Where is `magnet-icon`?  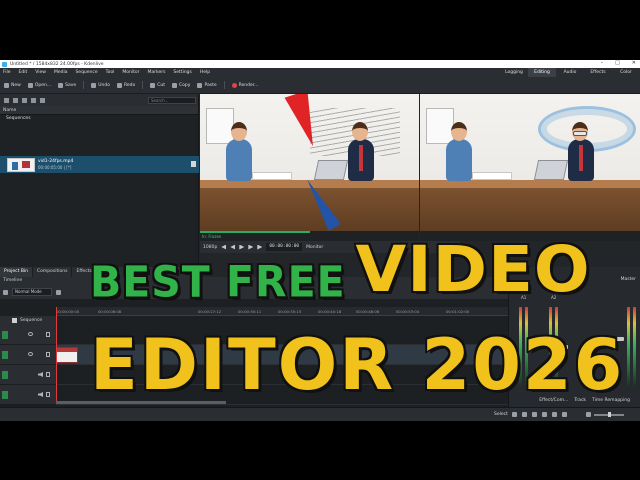
magnet-icon is located at coordinates (564, 414).